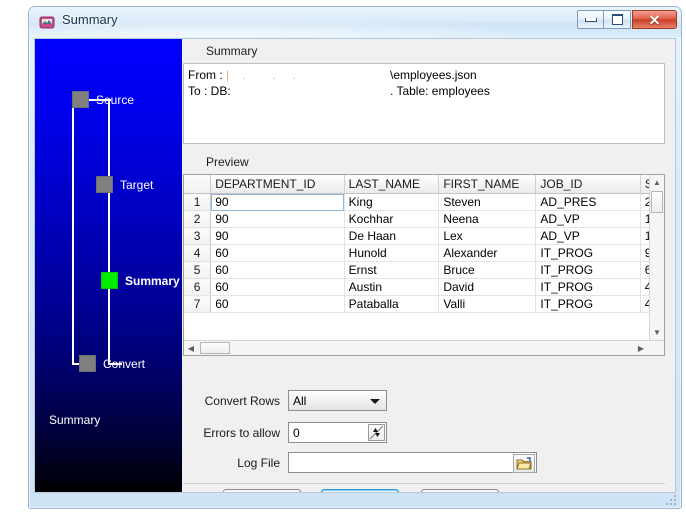 The height and width of the screenshot is (519, 686). I want to click on summary-from-value: \employees.json, so click(433, 75).